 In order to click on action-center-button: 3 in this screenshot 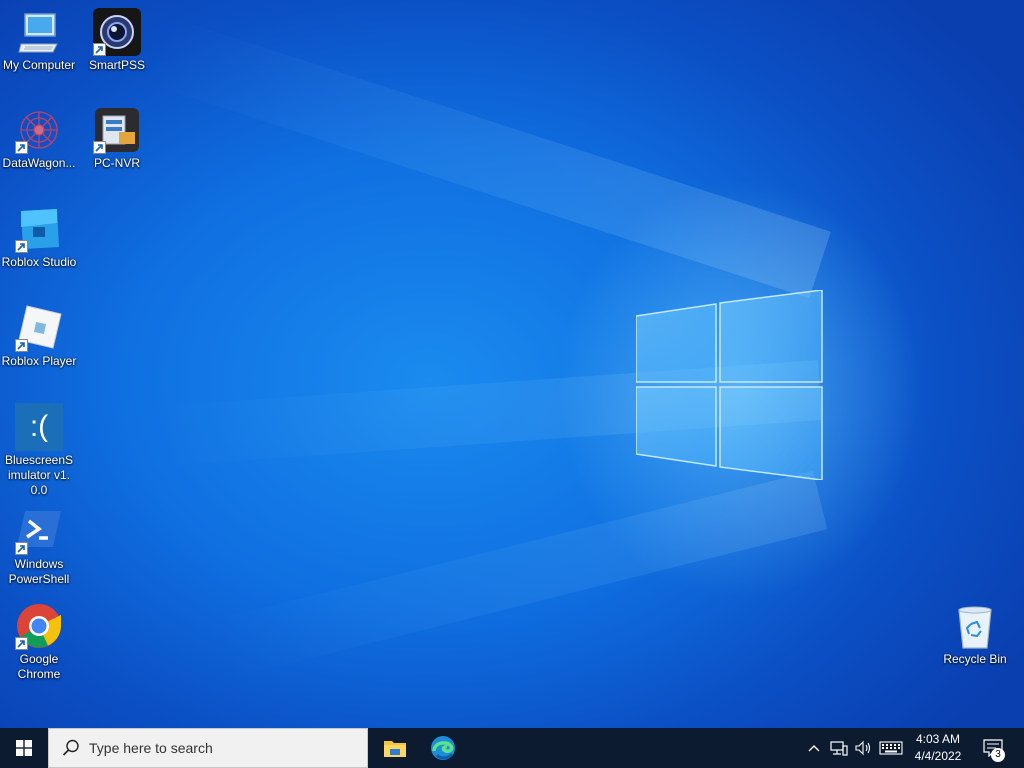, I will do `click(994, 748)`.